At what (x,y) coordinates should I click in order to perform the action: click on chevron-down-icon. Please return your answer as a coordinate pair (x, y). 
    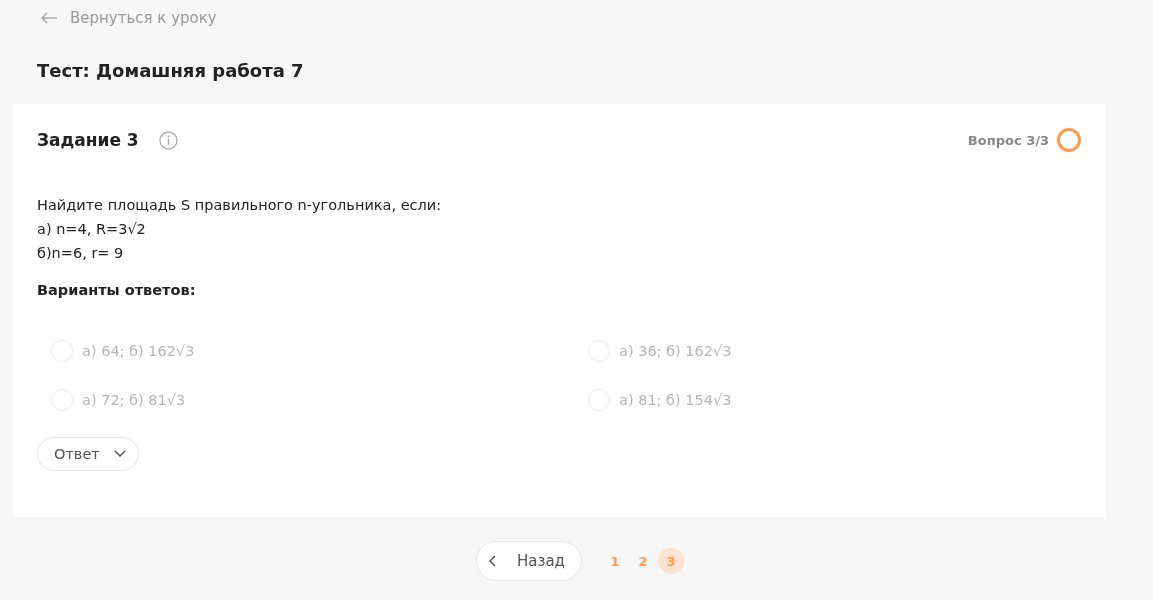
    Looking at the image, I should click on (119, 454).